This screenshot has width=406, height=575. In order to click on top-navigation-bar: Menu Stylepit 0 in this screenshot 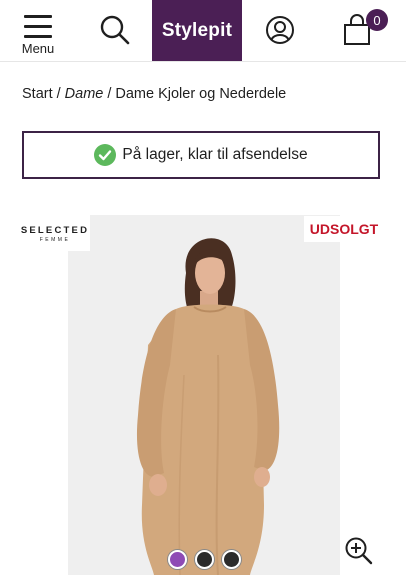, I will do `click(203, 31)`.